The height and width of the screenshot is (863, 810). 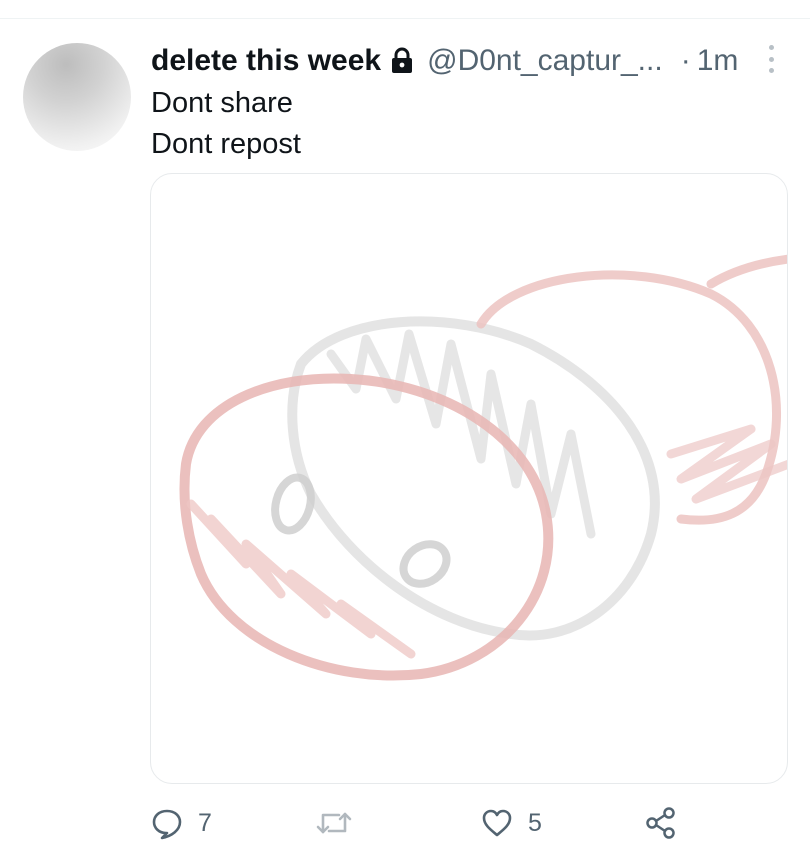 What do you see at coordinates (334, 823) in the screenshot?
I see `repost-icon` at bounding box center [334, 823].